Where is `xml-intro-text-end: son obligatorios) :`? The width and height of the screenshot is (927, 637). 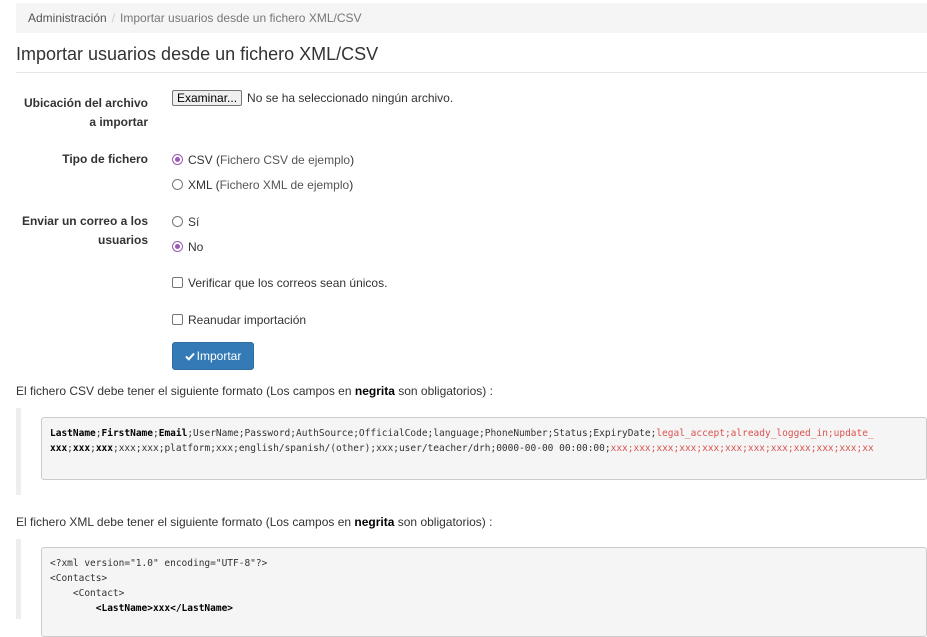
xml-intro-text-end: son obligatorios) : is located at coordinates (443, 522).